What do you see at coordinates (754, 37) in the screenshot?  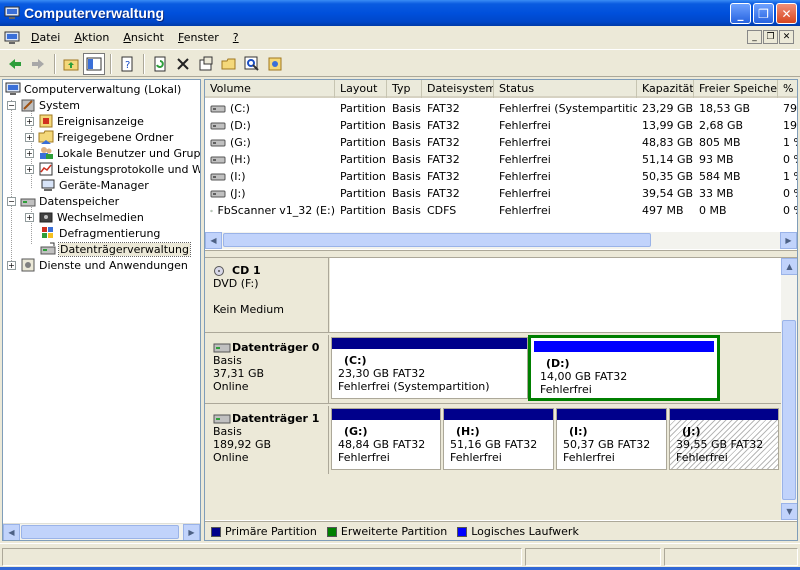 I see `child-minimize-button: _` at bounding box center [754, 37].